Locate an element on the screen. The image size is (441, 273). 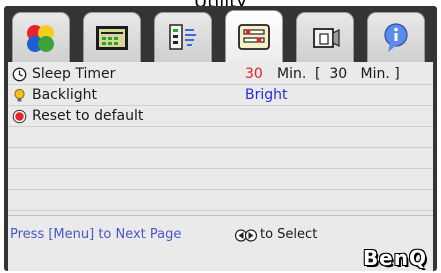
signal-source-icon is located at coordinates (182, 36).